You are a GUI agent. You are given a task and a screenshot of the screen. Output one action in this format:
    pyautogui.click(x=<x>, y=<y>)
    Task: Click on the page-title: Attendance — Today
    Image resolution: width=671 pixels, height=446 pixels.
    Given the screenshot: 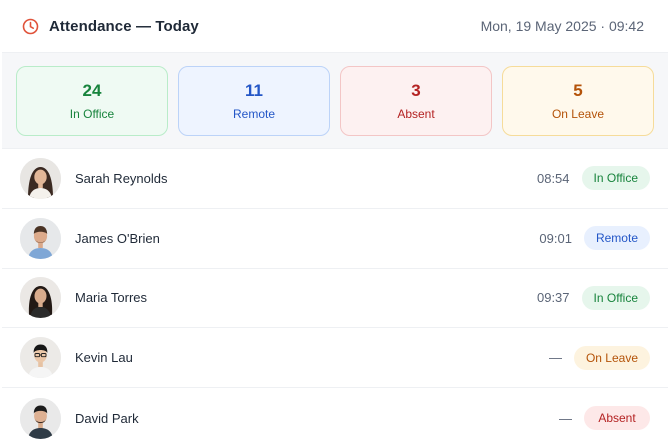 What is the action you would take?
    pyautogui.click(x=124, y=26)
    